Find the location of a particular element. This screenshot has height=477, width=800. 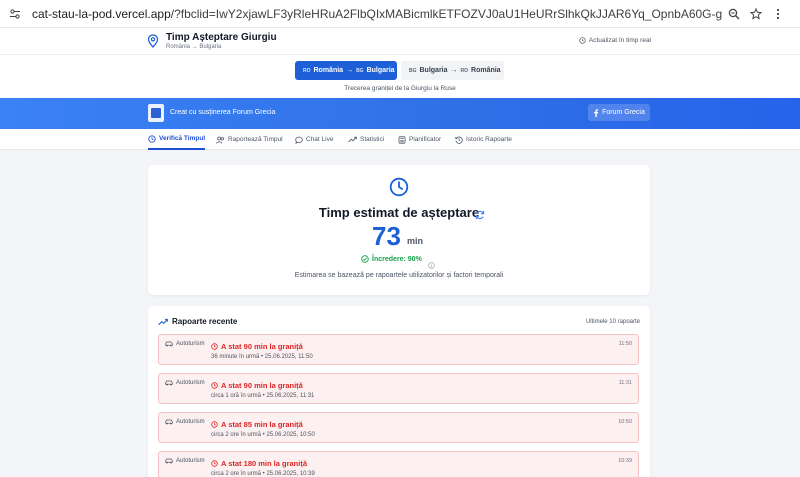

report-time: 10:50 is located at coordinates (625, 422).